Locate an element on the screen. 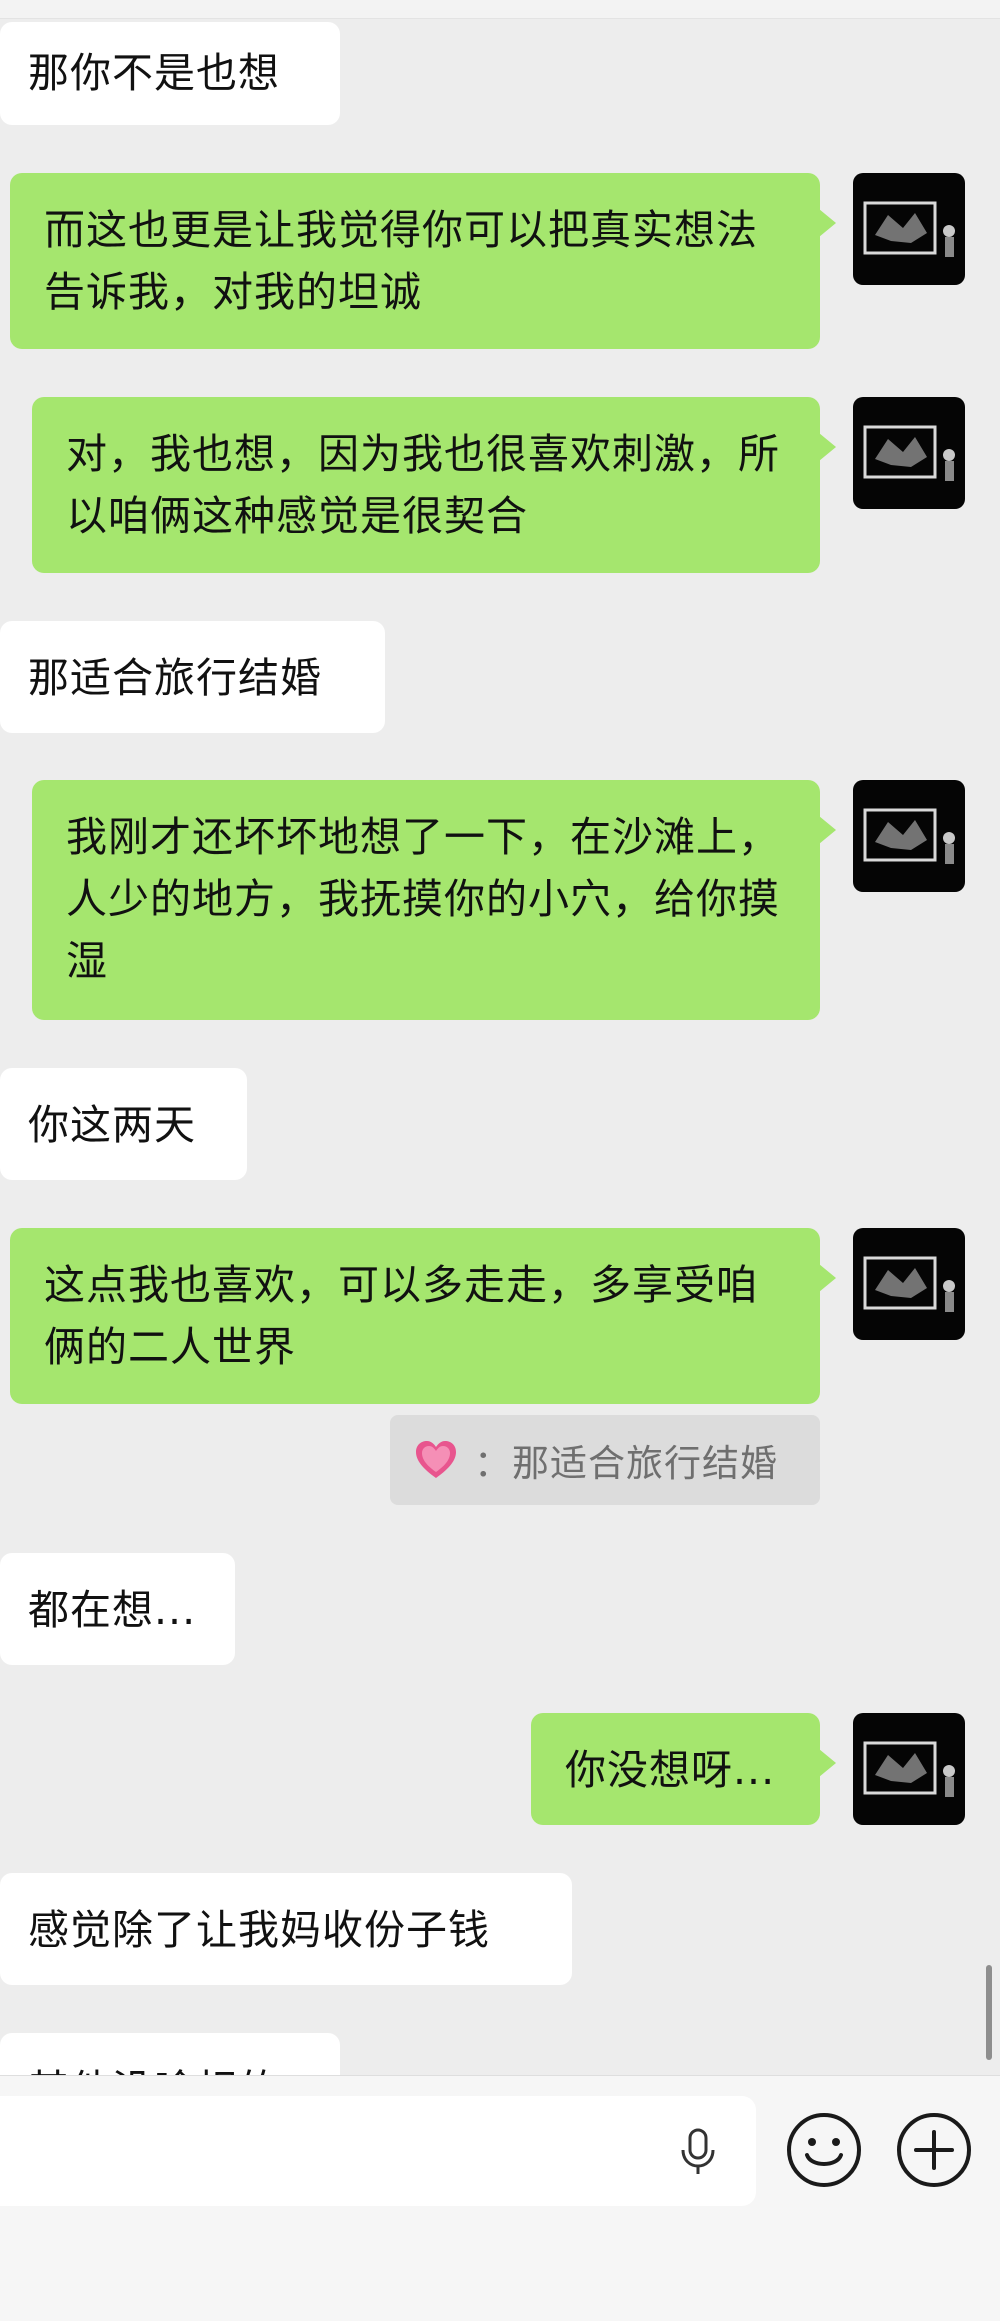  message-bubble-sent: 对，我也想，因为我也很喜欢刺激，所以咱俩这种感觉是很契合 is located at coordinates (434, 485).